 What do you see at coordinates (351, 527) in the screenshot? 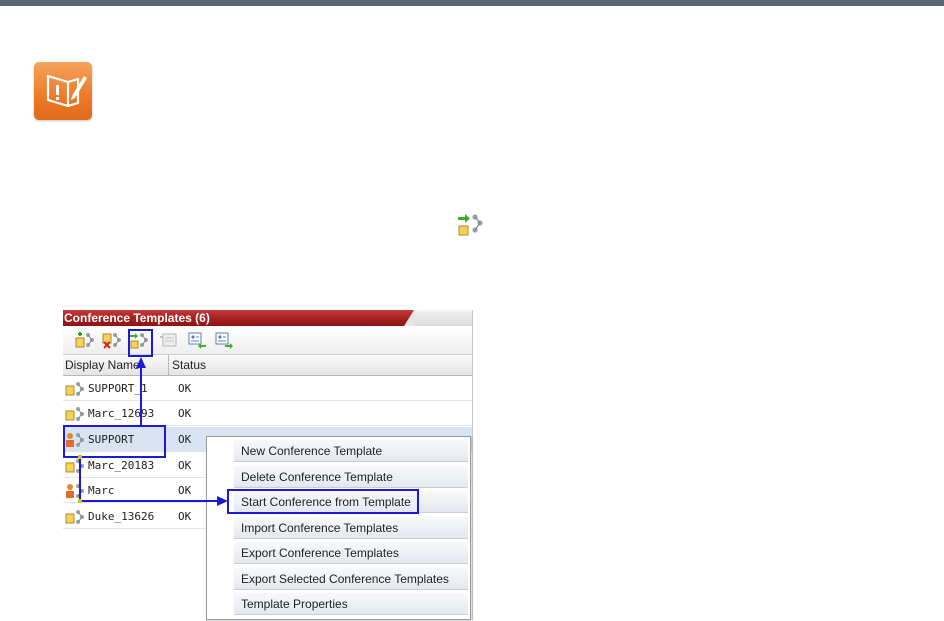
I see `menu-item-import-conference-templates: Import Conference Templates` at bounding box center [351, 527].